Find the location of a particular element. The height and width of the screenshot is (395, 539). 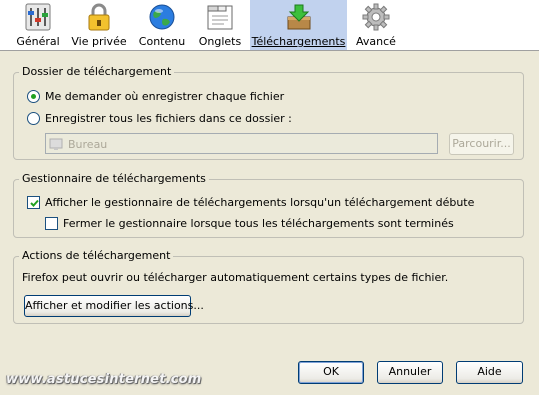

tab-content: Contenu is located at coordinates (162, 25).